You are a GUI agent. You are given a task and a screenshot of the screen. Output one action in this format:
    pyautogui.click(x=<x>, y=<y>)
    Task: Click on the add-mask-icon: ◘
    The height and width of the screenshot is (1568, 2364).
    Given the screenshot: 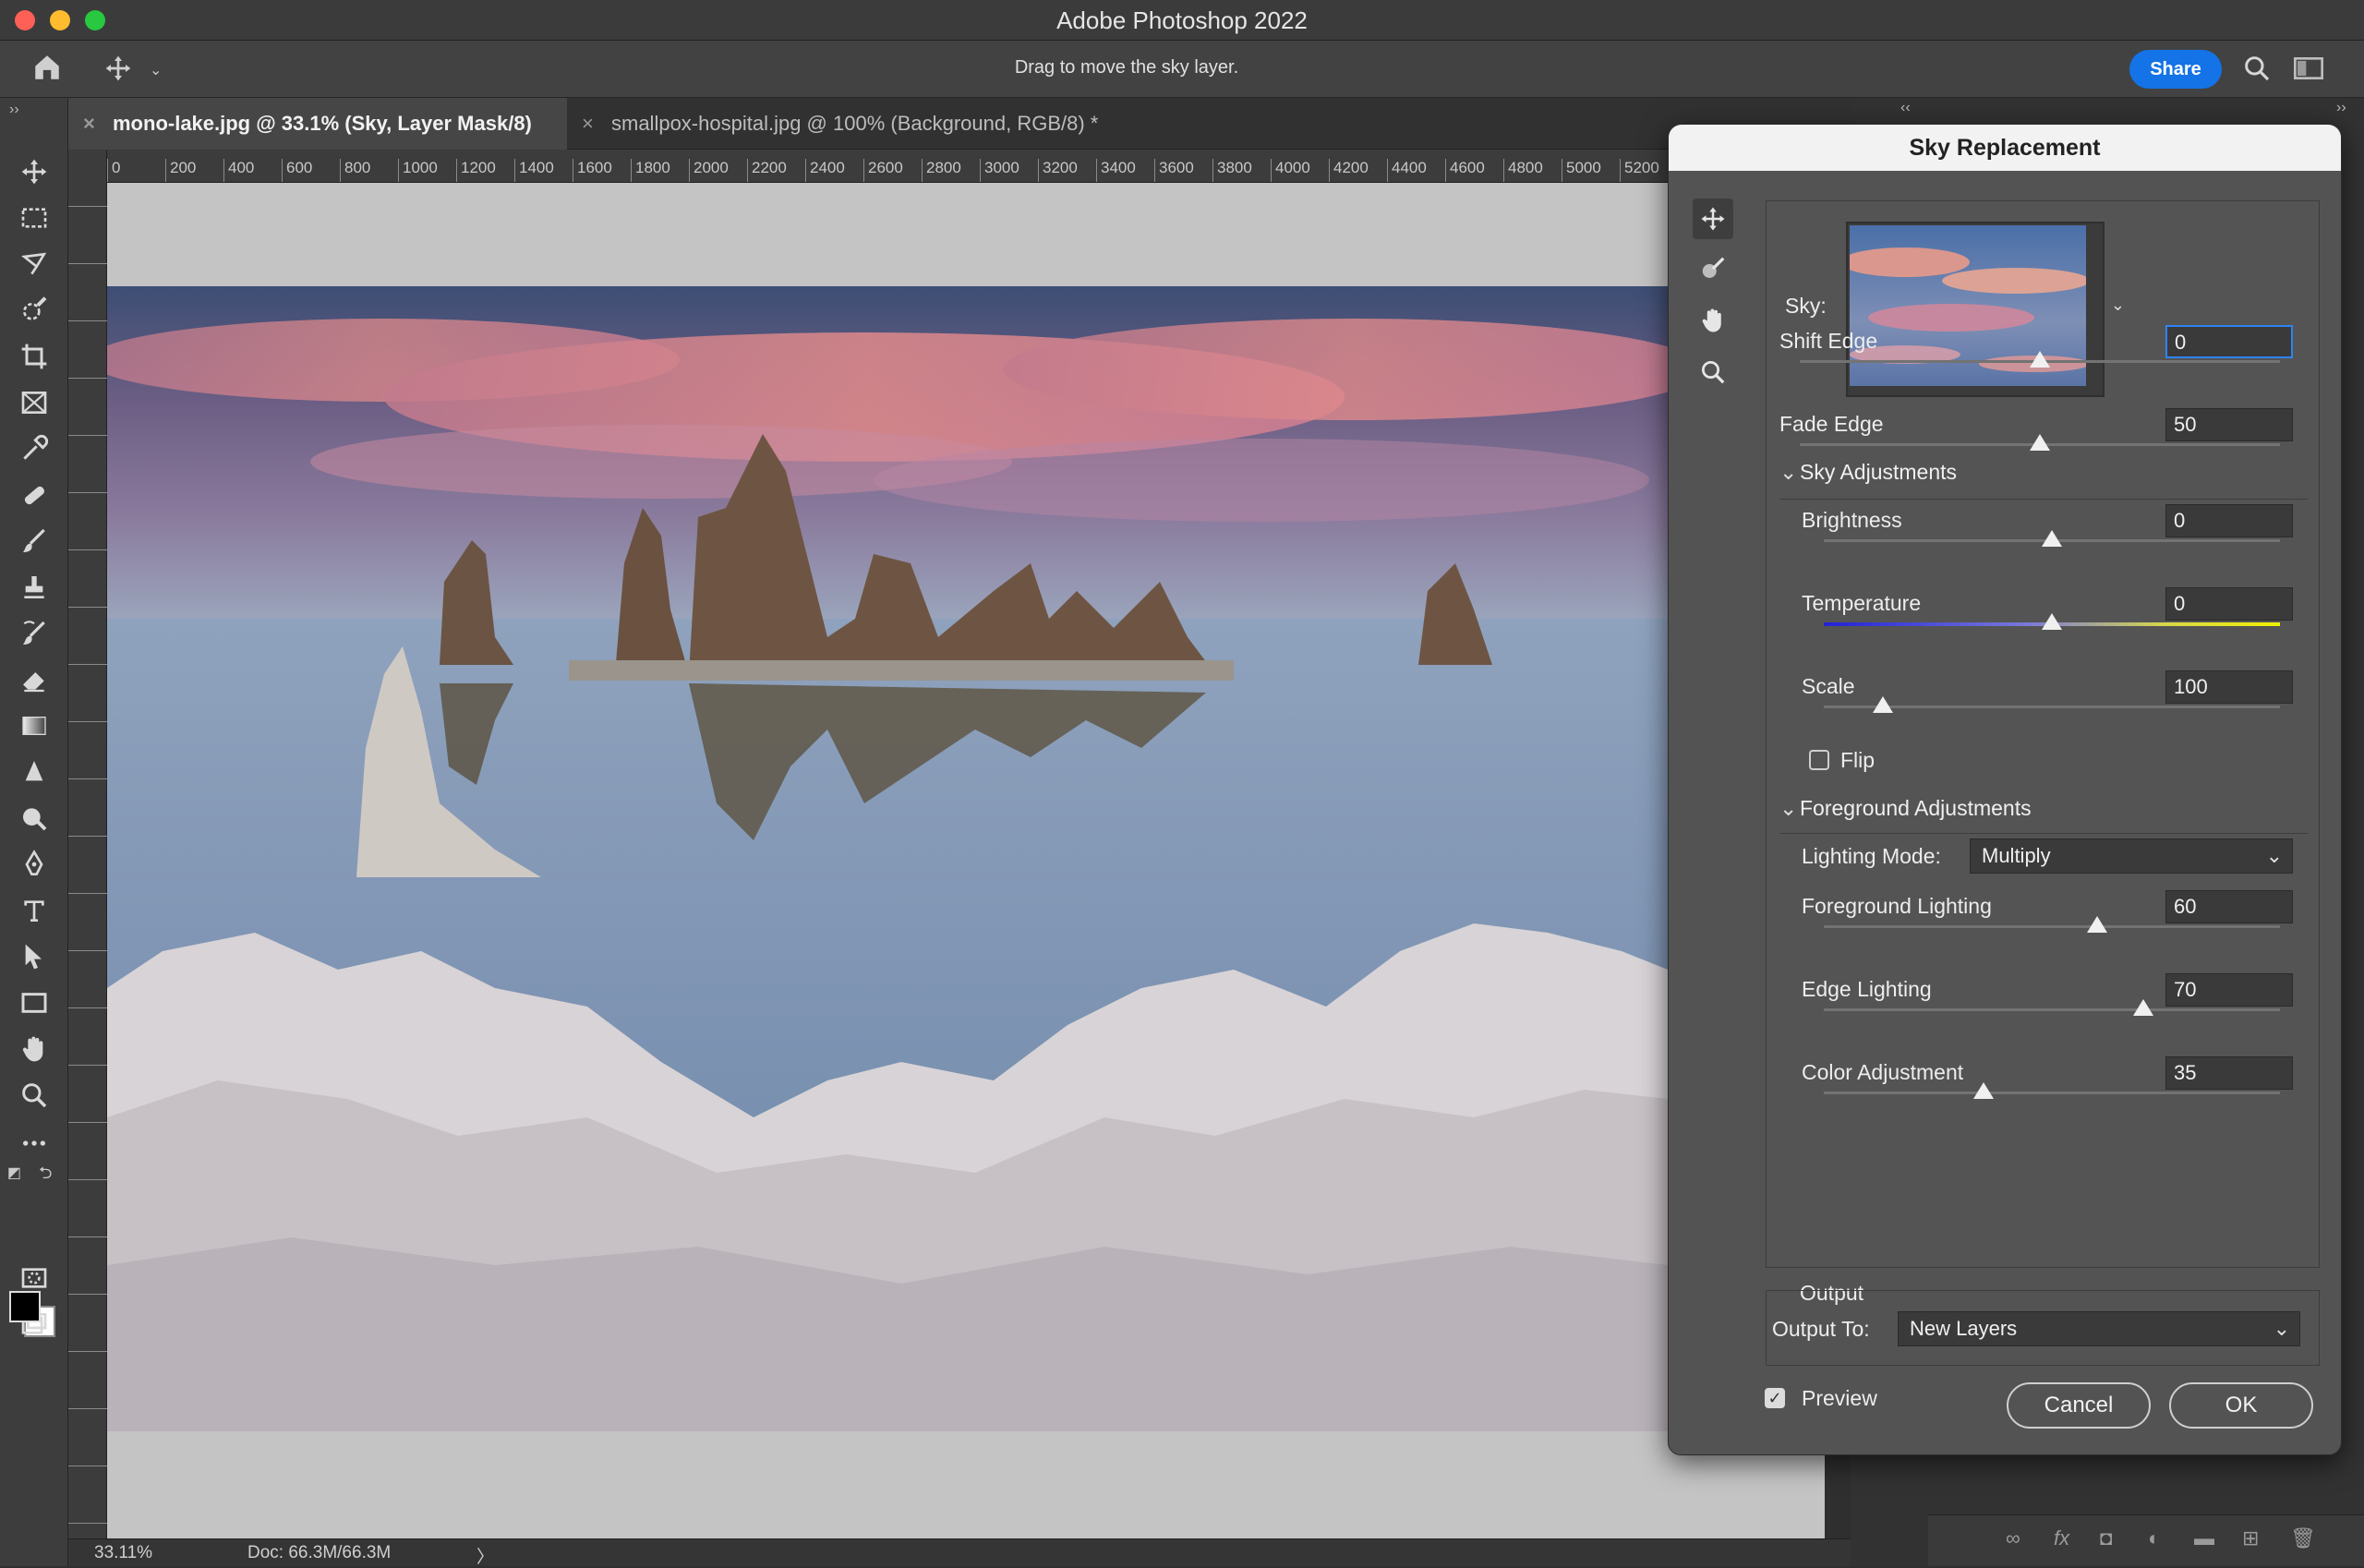 What is the action you would take?
    pyautogui.click(x=2106, y=1538)
    